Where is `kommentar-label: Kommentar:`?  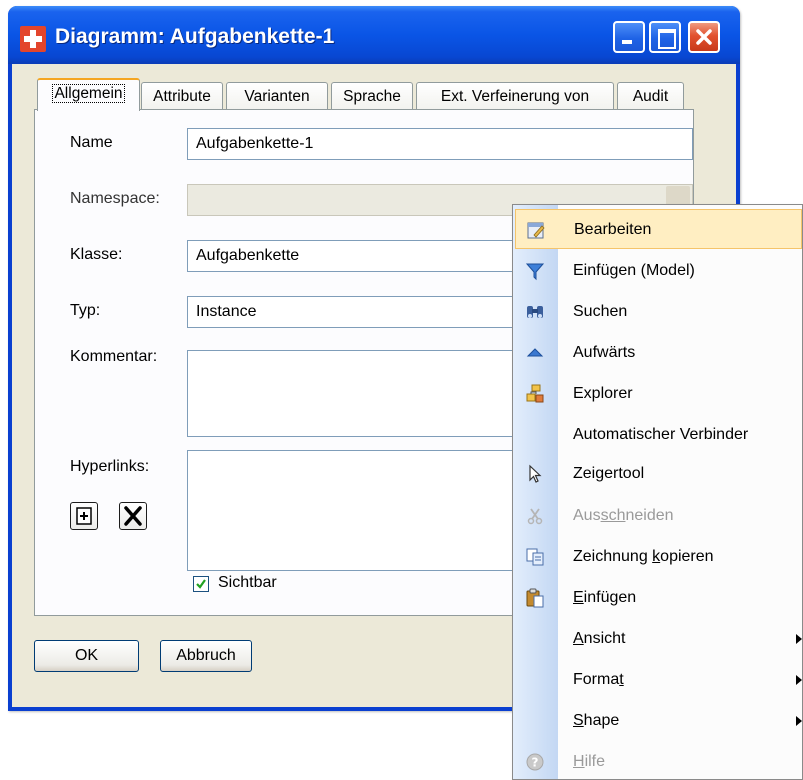
kommentar-label: Kommentar: is located at coordinates (114, 356).